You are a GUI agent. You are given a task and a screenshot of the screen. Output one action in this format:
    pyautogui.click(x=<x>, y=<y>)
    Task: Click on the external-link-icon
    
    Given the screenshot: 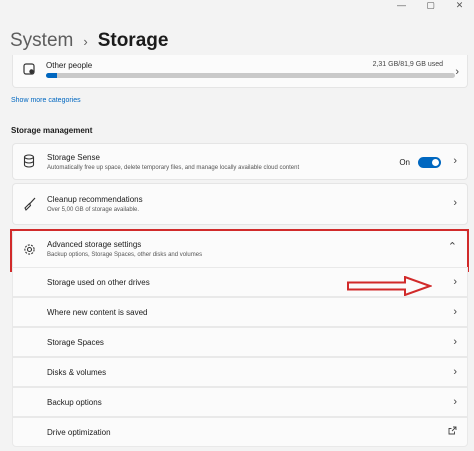 What is the action you would take?
    pyautogui.click(x=452, y=431)
    